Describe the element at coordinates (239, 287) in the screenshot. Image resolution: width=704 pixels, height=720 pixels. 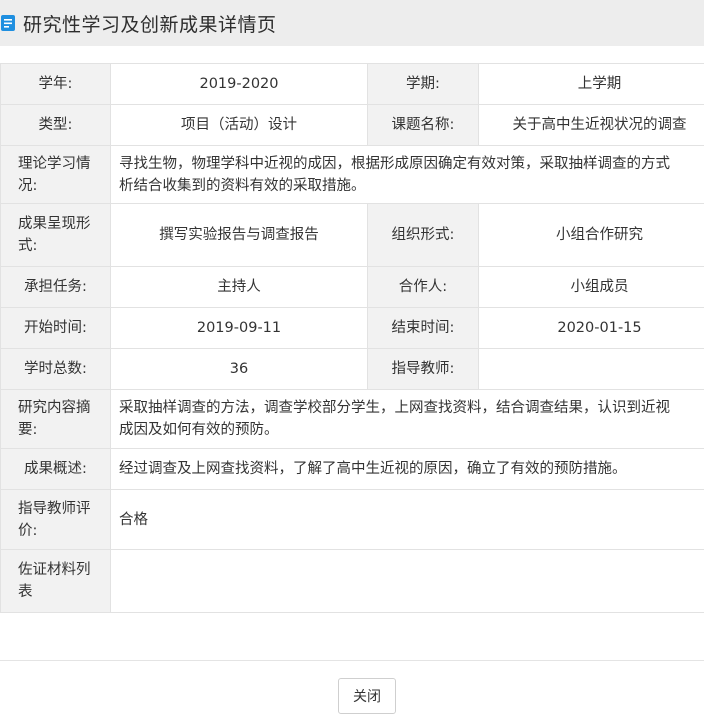
I see `task-value: 主持人` at that location.